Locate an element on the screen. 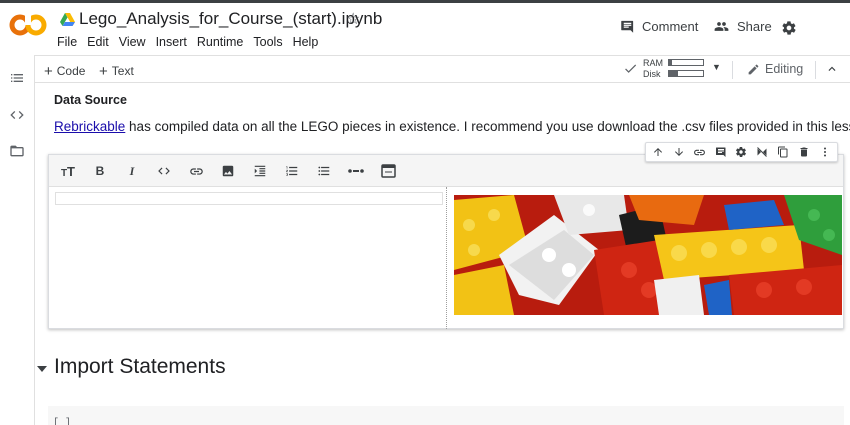  move-up-icon is located at coordinates (658, 152).